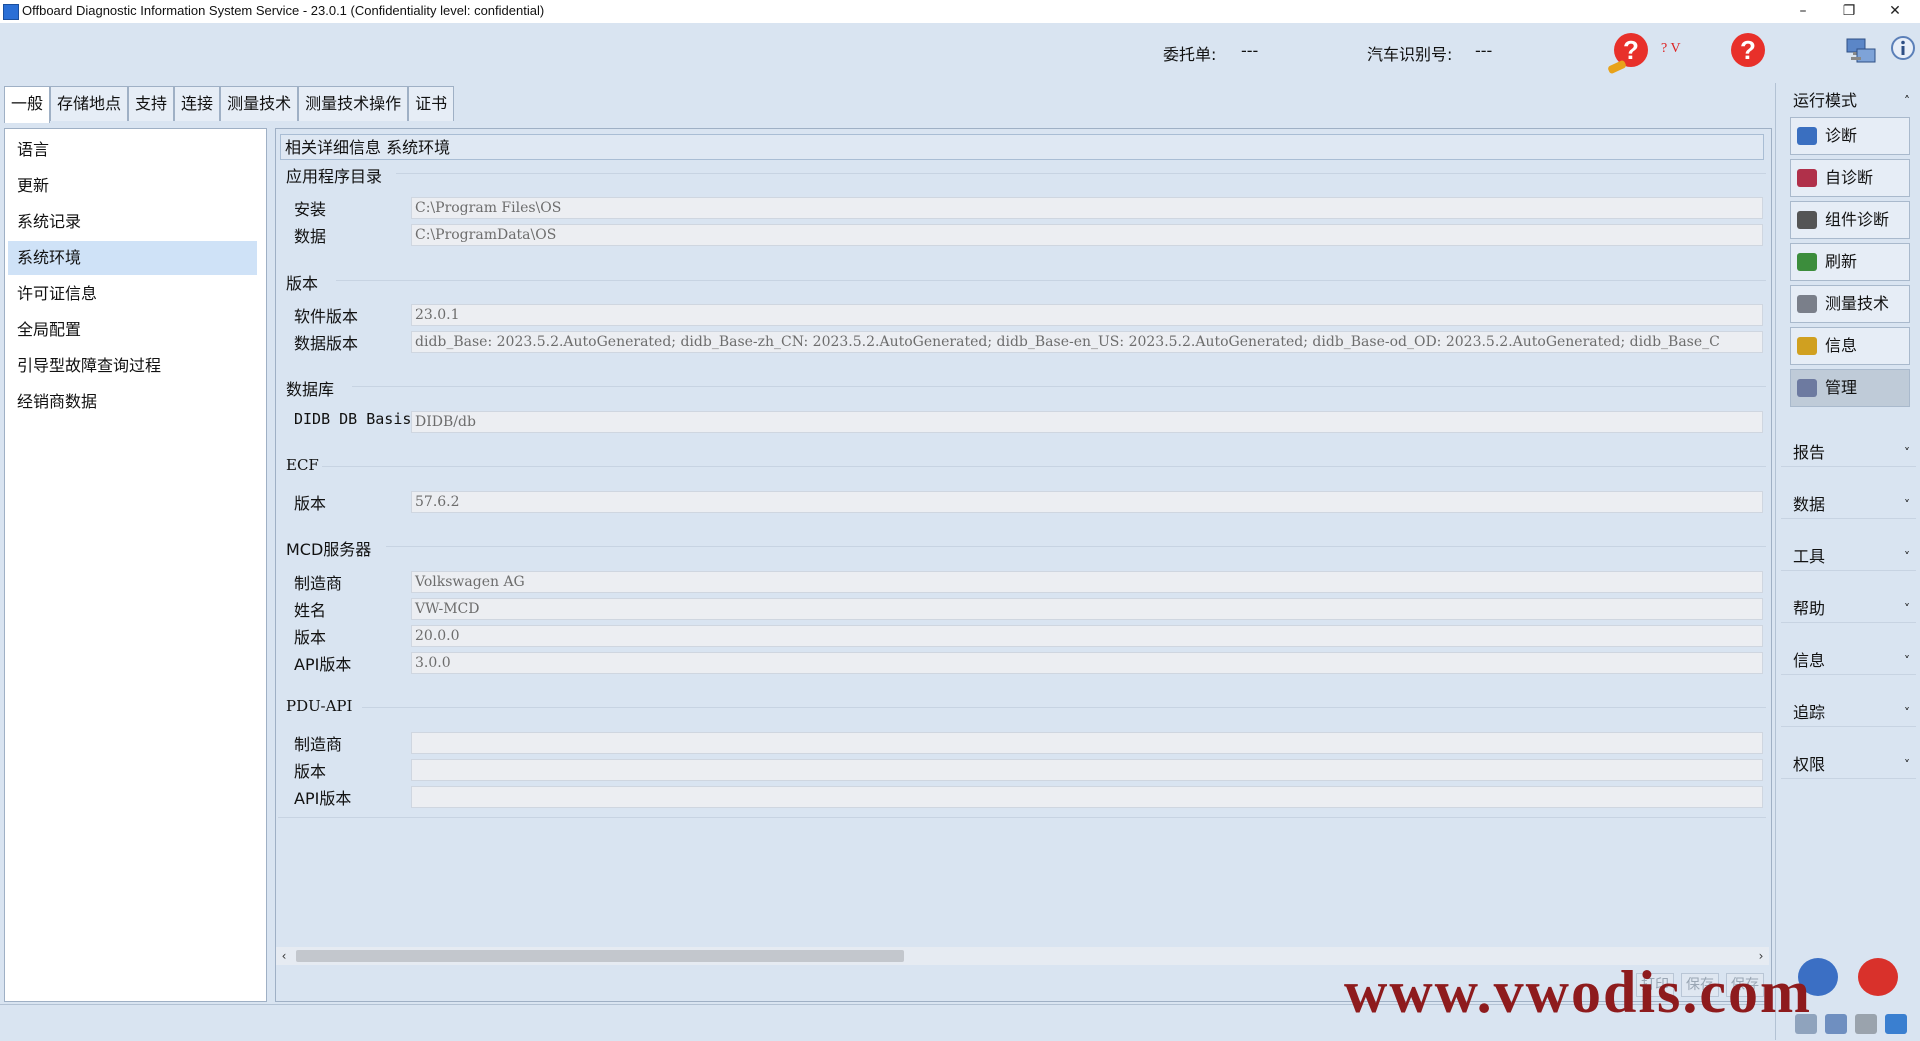  Describe the element at coordinates (1617, 67) in the screenshot. I see `help-key-shape` at that location.